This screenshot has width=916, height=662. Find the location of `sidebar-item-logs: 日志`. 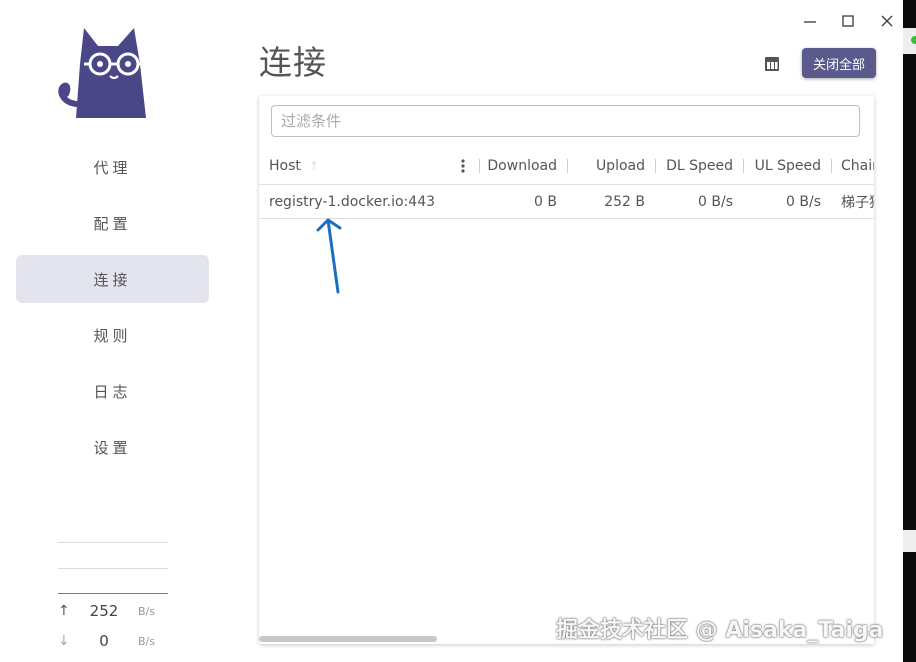

sidebar-item-logs: 日志 is located at coordinates (112, 391).